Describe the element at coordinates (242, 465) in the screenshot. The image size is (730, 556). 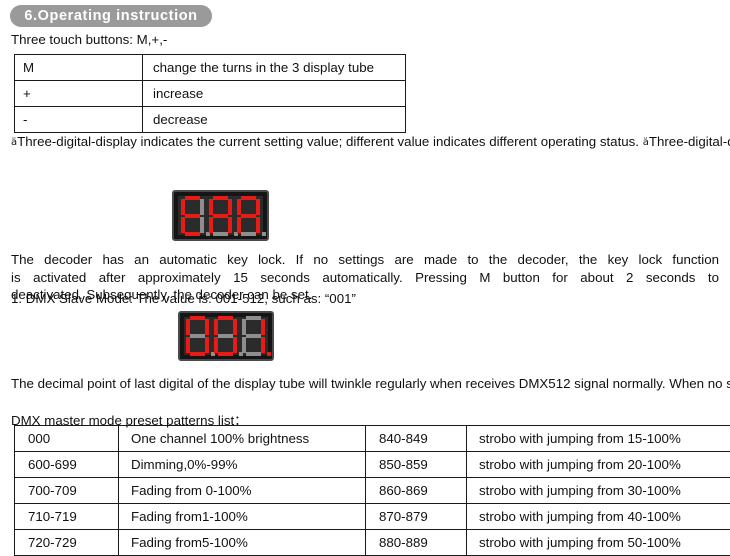
I see `pattern-cell-left: Dimming,0%-99%` at that location.